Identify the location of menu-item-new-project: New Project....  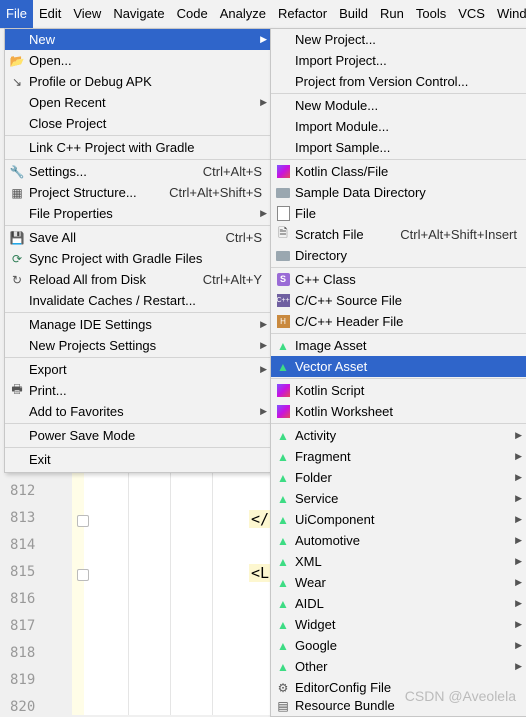
(398, 39).